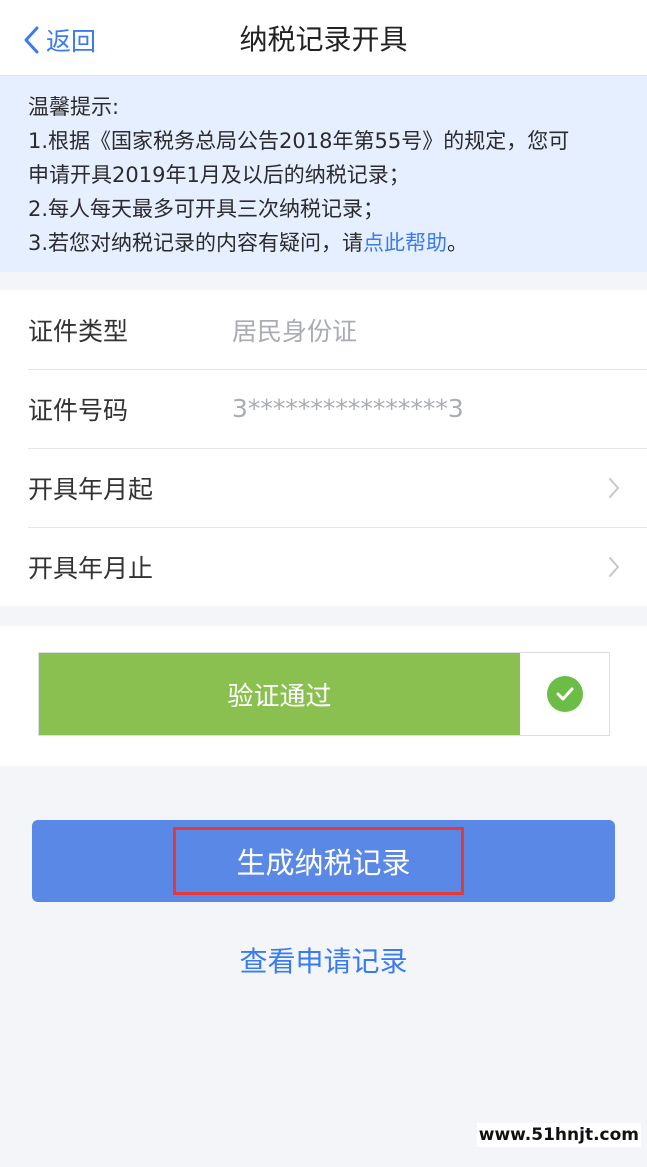 The width and height of the screenshot is (647, 1167). I want to click on end-month-label: 开具年月止, so click(91, 568).